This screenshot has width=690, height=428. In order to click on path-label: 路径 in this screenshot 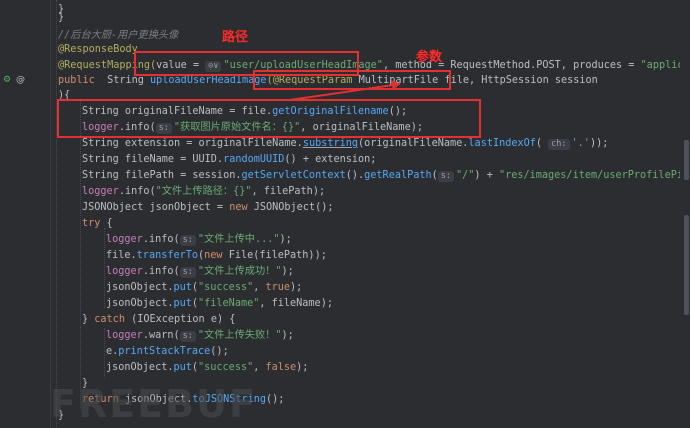, I will do `click(235, 37)`.